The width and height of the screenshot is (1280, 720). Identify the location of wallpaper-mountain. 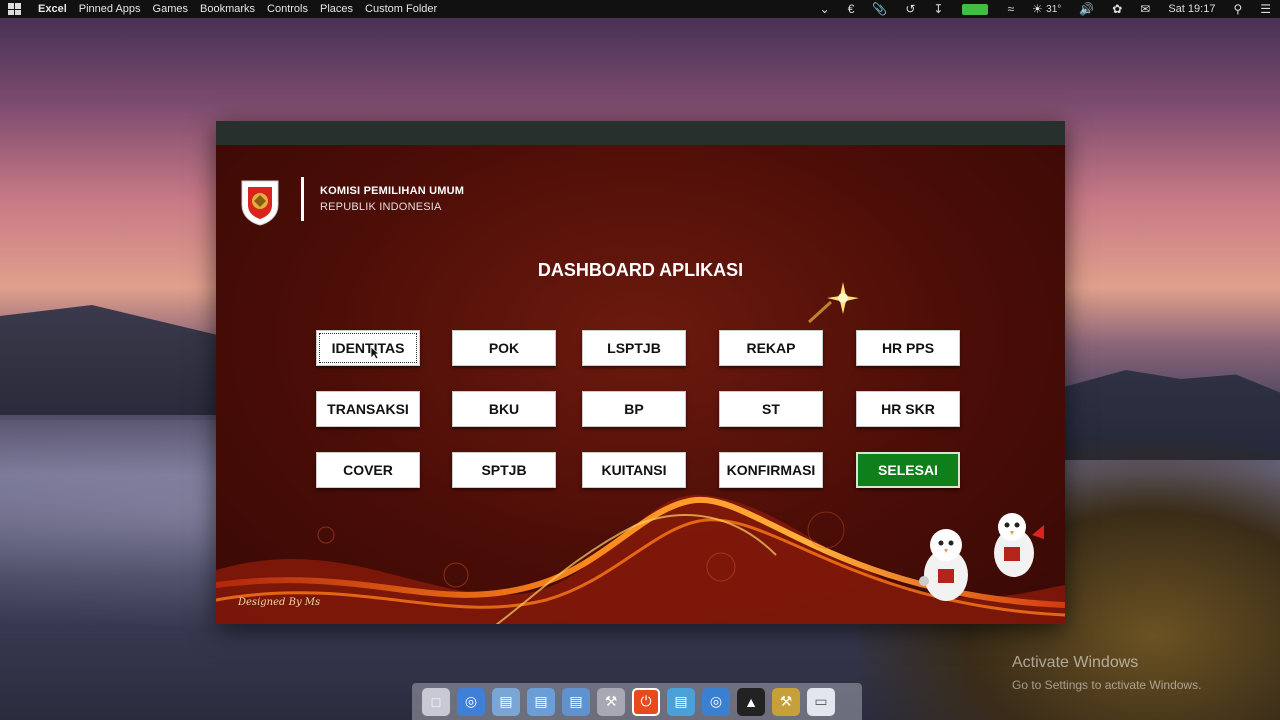
(115, 360).